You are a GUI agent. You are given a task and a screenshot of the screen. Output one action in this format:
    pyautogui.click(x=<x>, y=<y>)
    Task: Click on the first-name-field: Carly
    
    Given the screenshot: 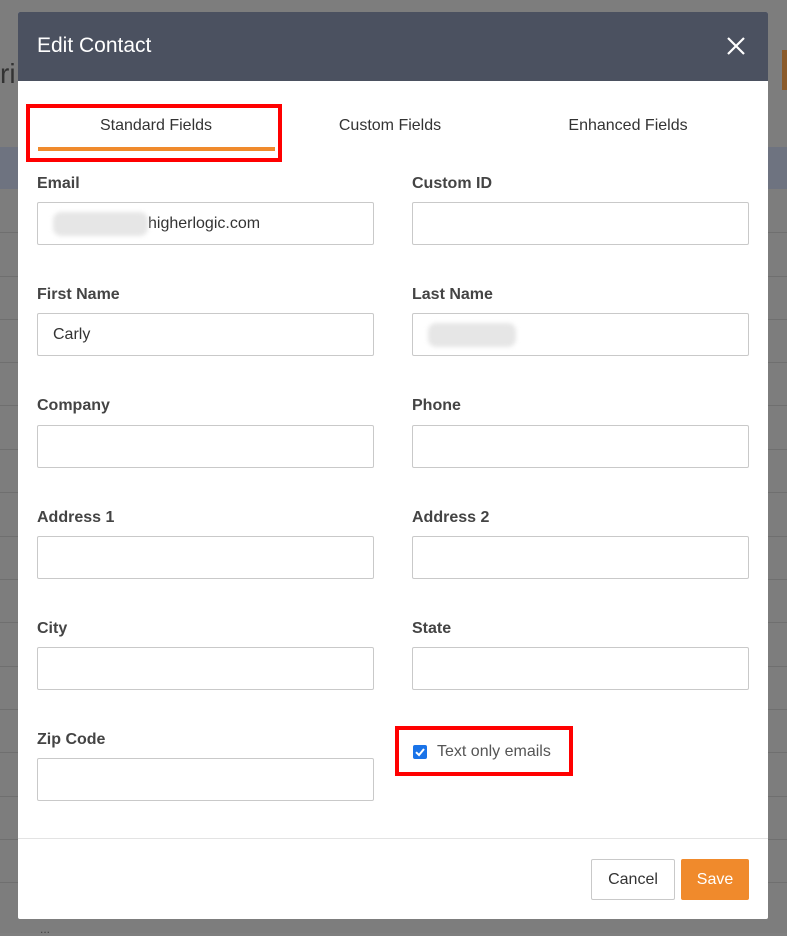 What is the action you would take?
    pyautogui.click(x=205, y=334)
    